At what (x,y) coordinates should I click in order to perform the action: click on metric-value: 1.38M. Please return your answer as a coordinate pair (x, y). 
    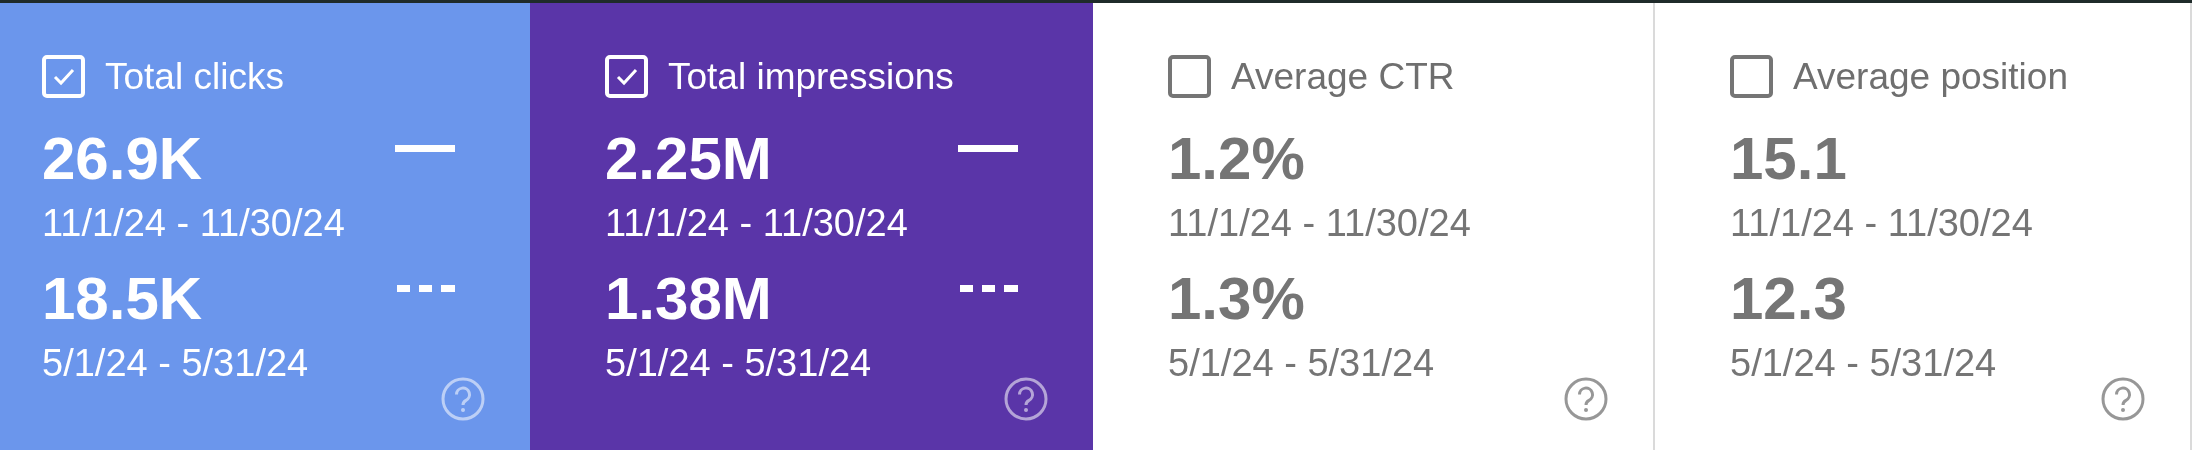
    Looking at the image, I should click on (688, 299).